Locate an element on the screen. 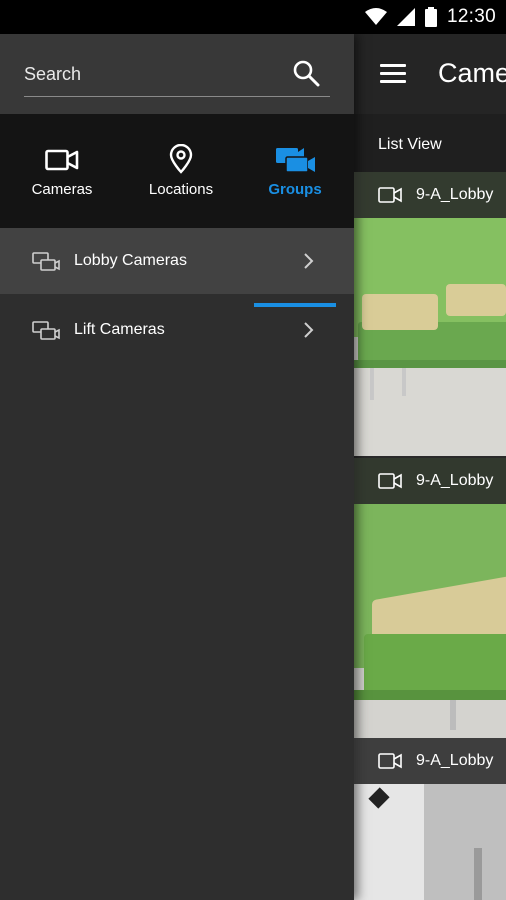 The width and height of the screenshot is (506, 900). menu-icon is located at coordinates (393, 74).